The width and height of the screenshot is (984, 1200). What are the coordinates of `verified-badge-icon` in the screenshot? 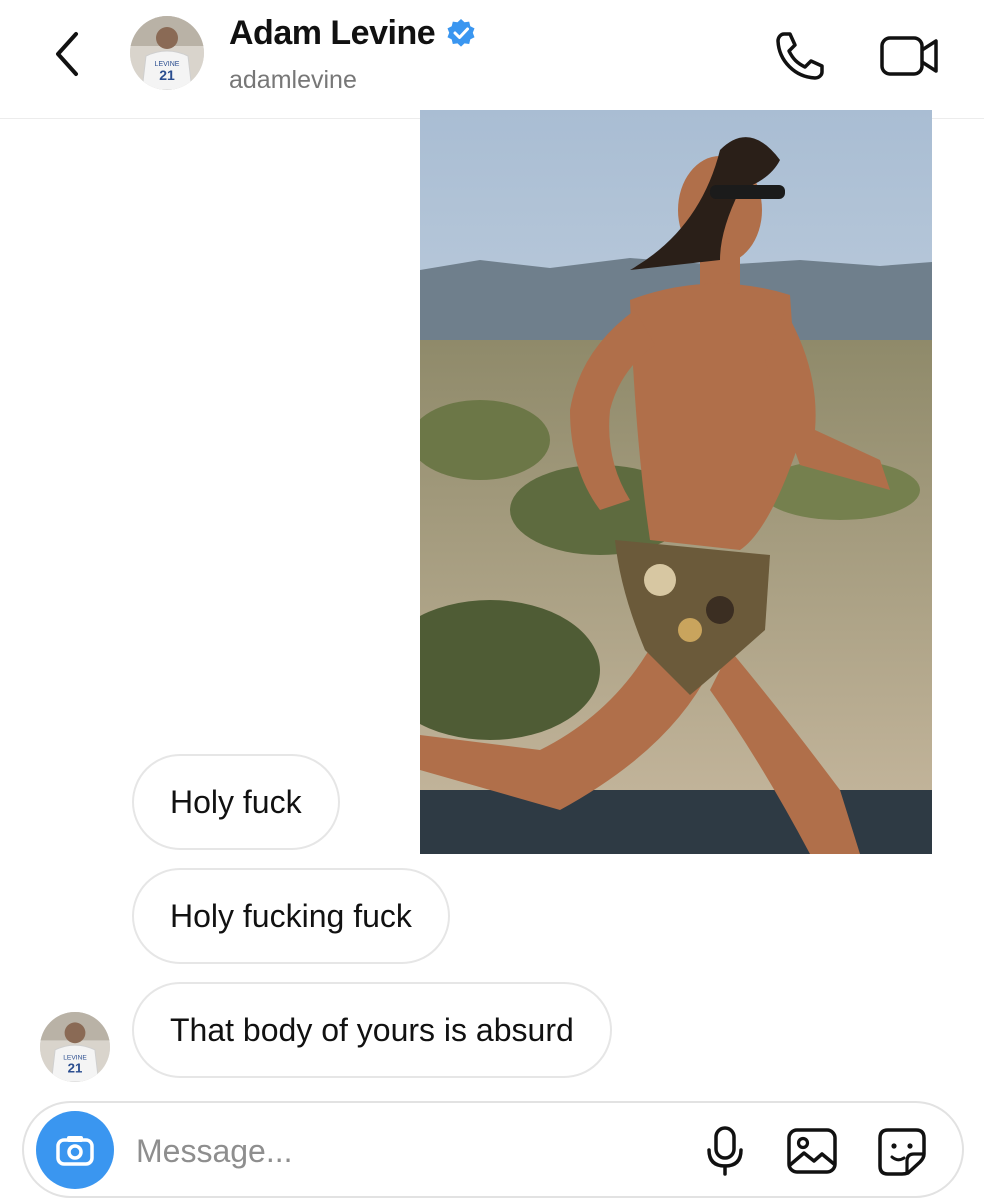 It's located at (461, 32).